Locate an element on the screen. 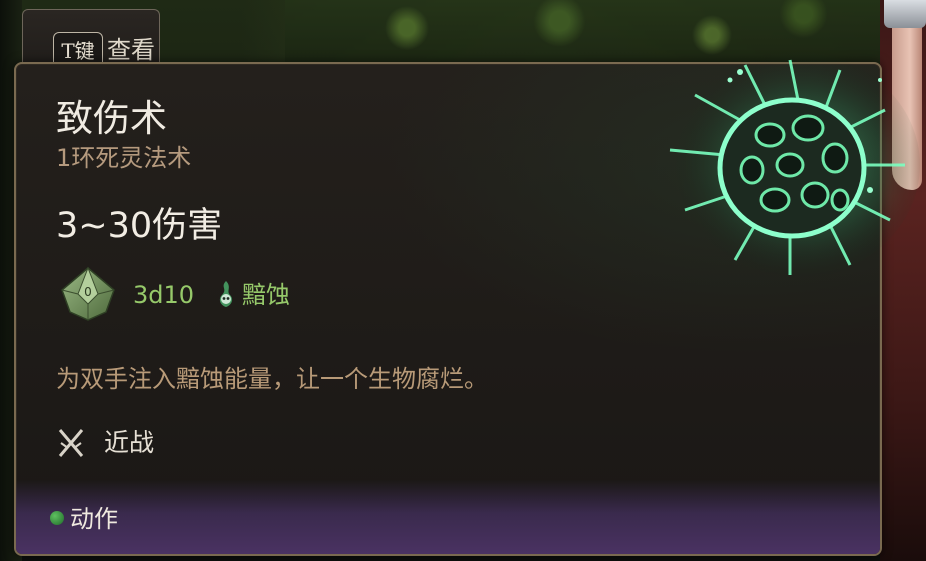 The width and height of the screenshot is (926, 561). d10-die-icon: 0 is located at coordinates (88, 293).